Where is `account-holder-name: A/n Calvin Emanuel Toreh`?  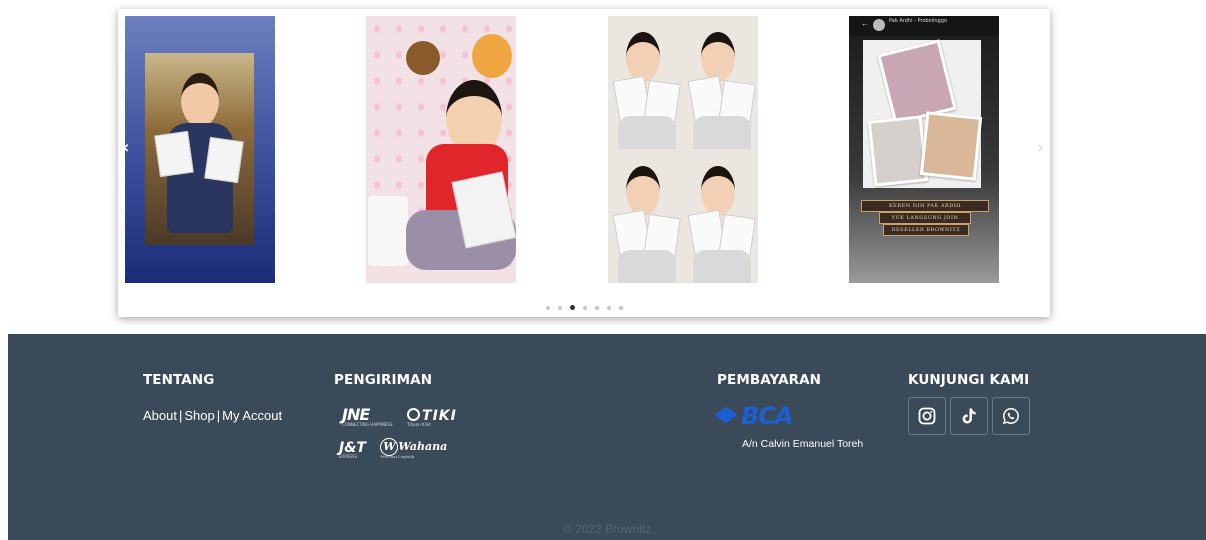
account-holder-name: A/n Calvin Emanuel Toreh is located at coordinates (803, 444).